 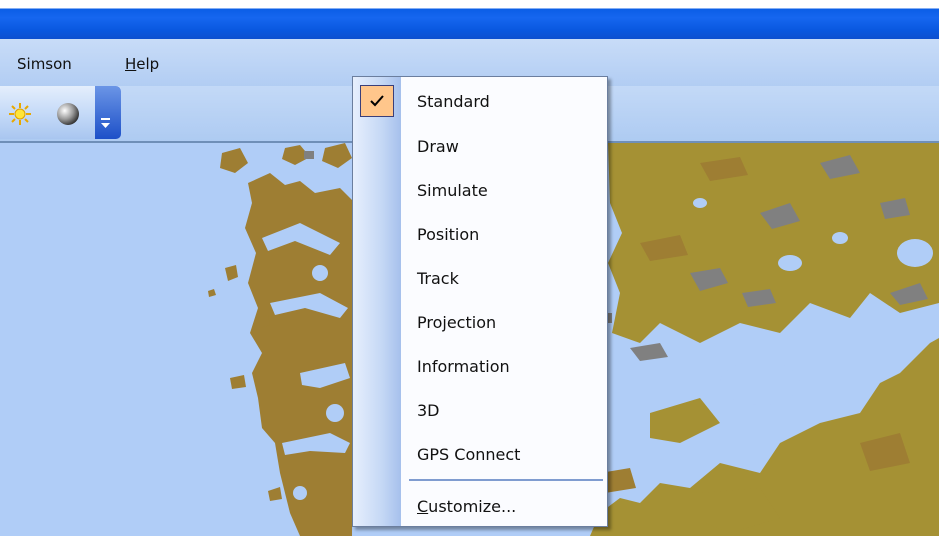 What do you see at coordinates (463, 366) in the screenshot?
I see `menu-item-label: Information` at bounding box center [463, 366].